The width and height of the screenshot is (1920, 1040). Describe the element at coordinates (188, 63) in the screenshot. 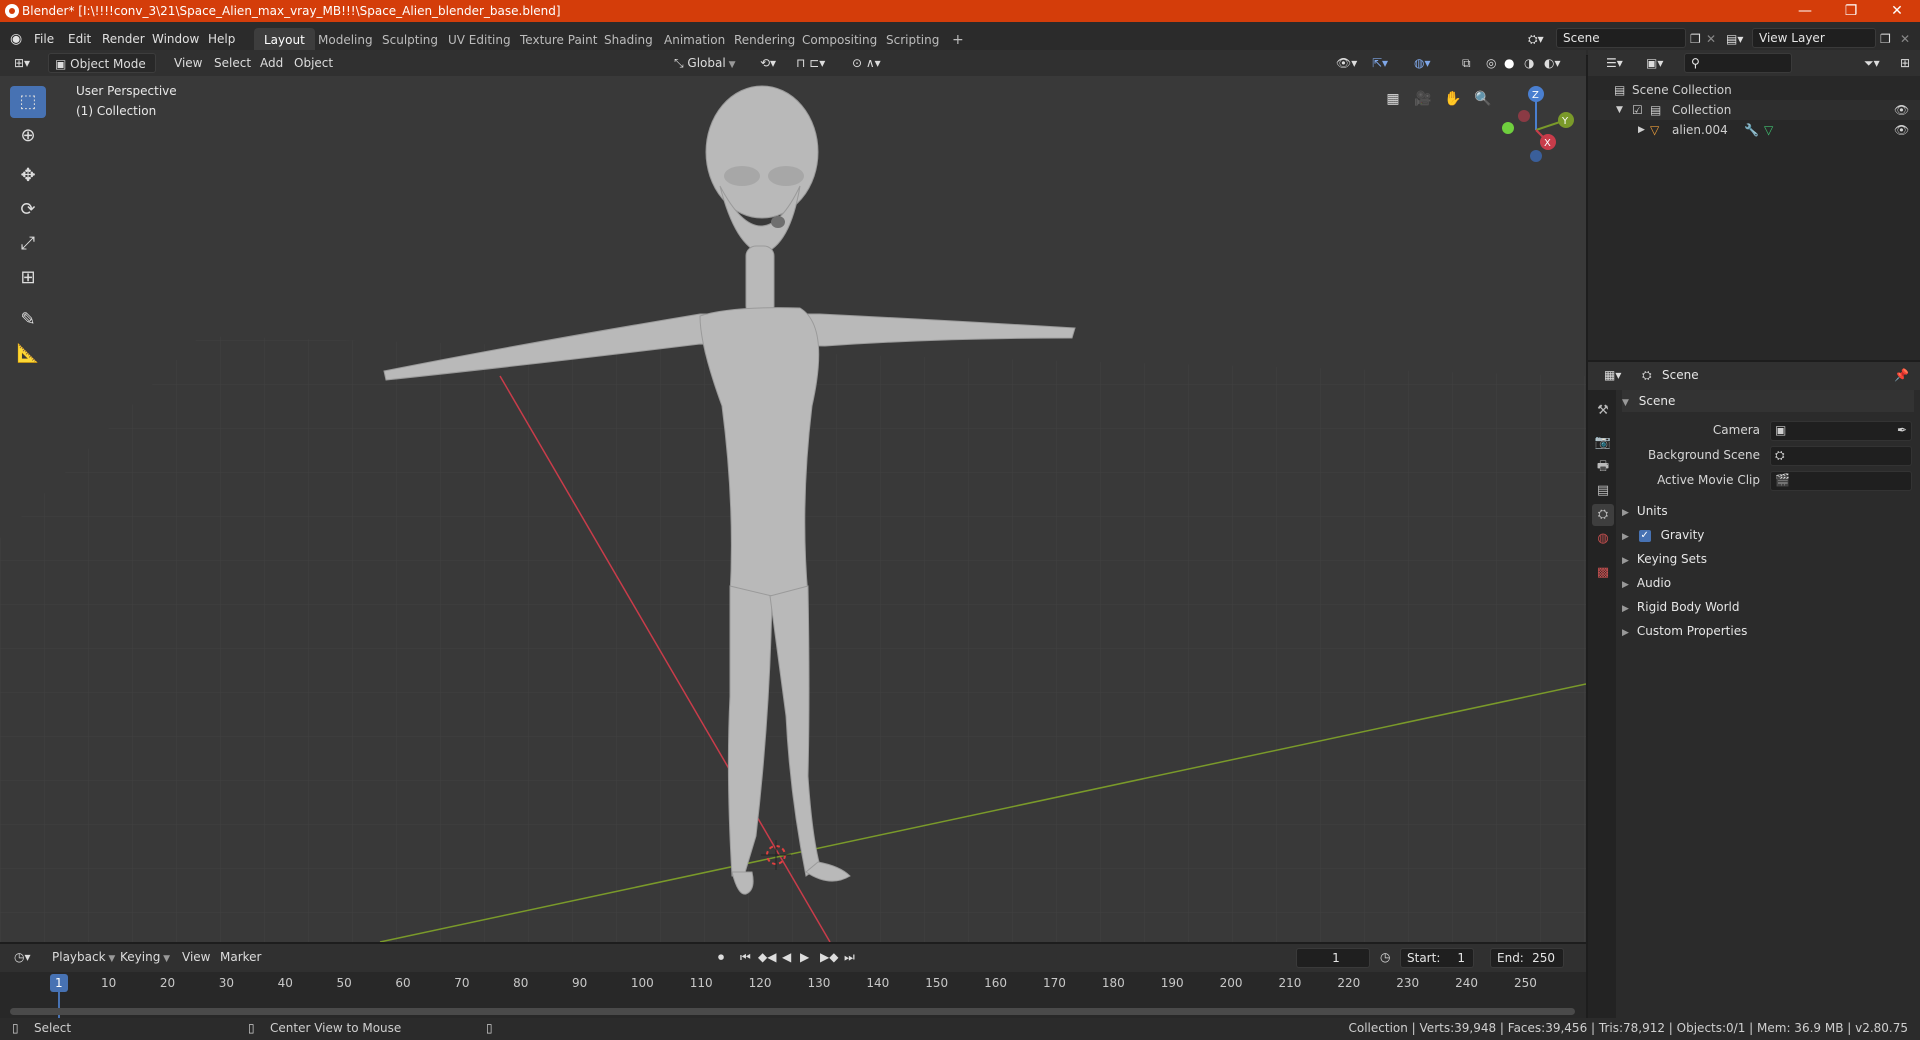

I see `menu-view: View` at that location.